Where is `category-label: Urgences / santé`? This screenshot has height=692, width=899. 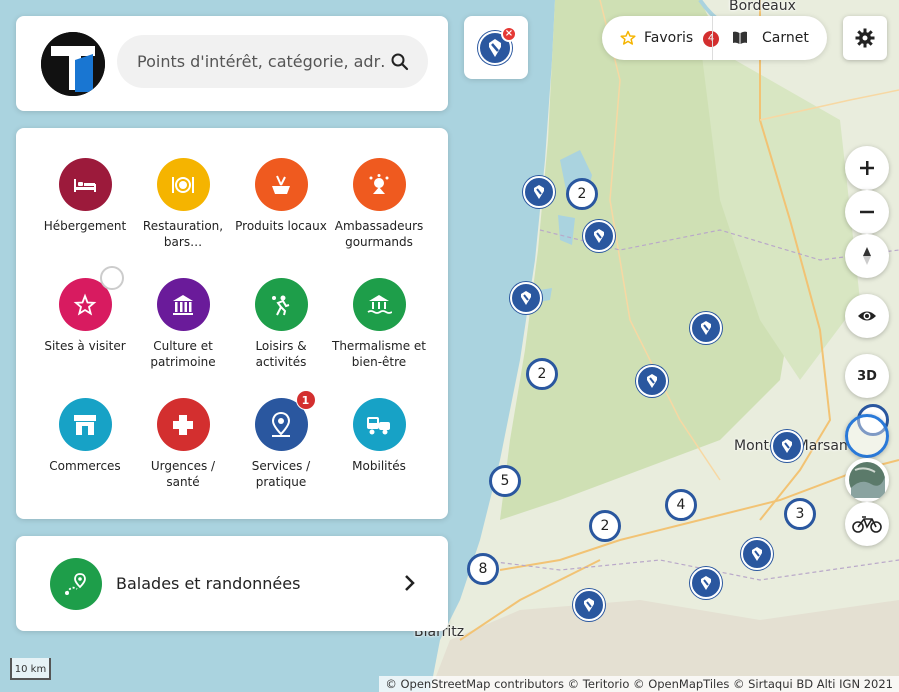 category-label: Urgences / santé is located at coordinates (183, 474).